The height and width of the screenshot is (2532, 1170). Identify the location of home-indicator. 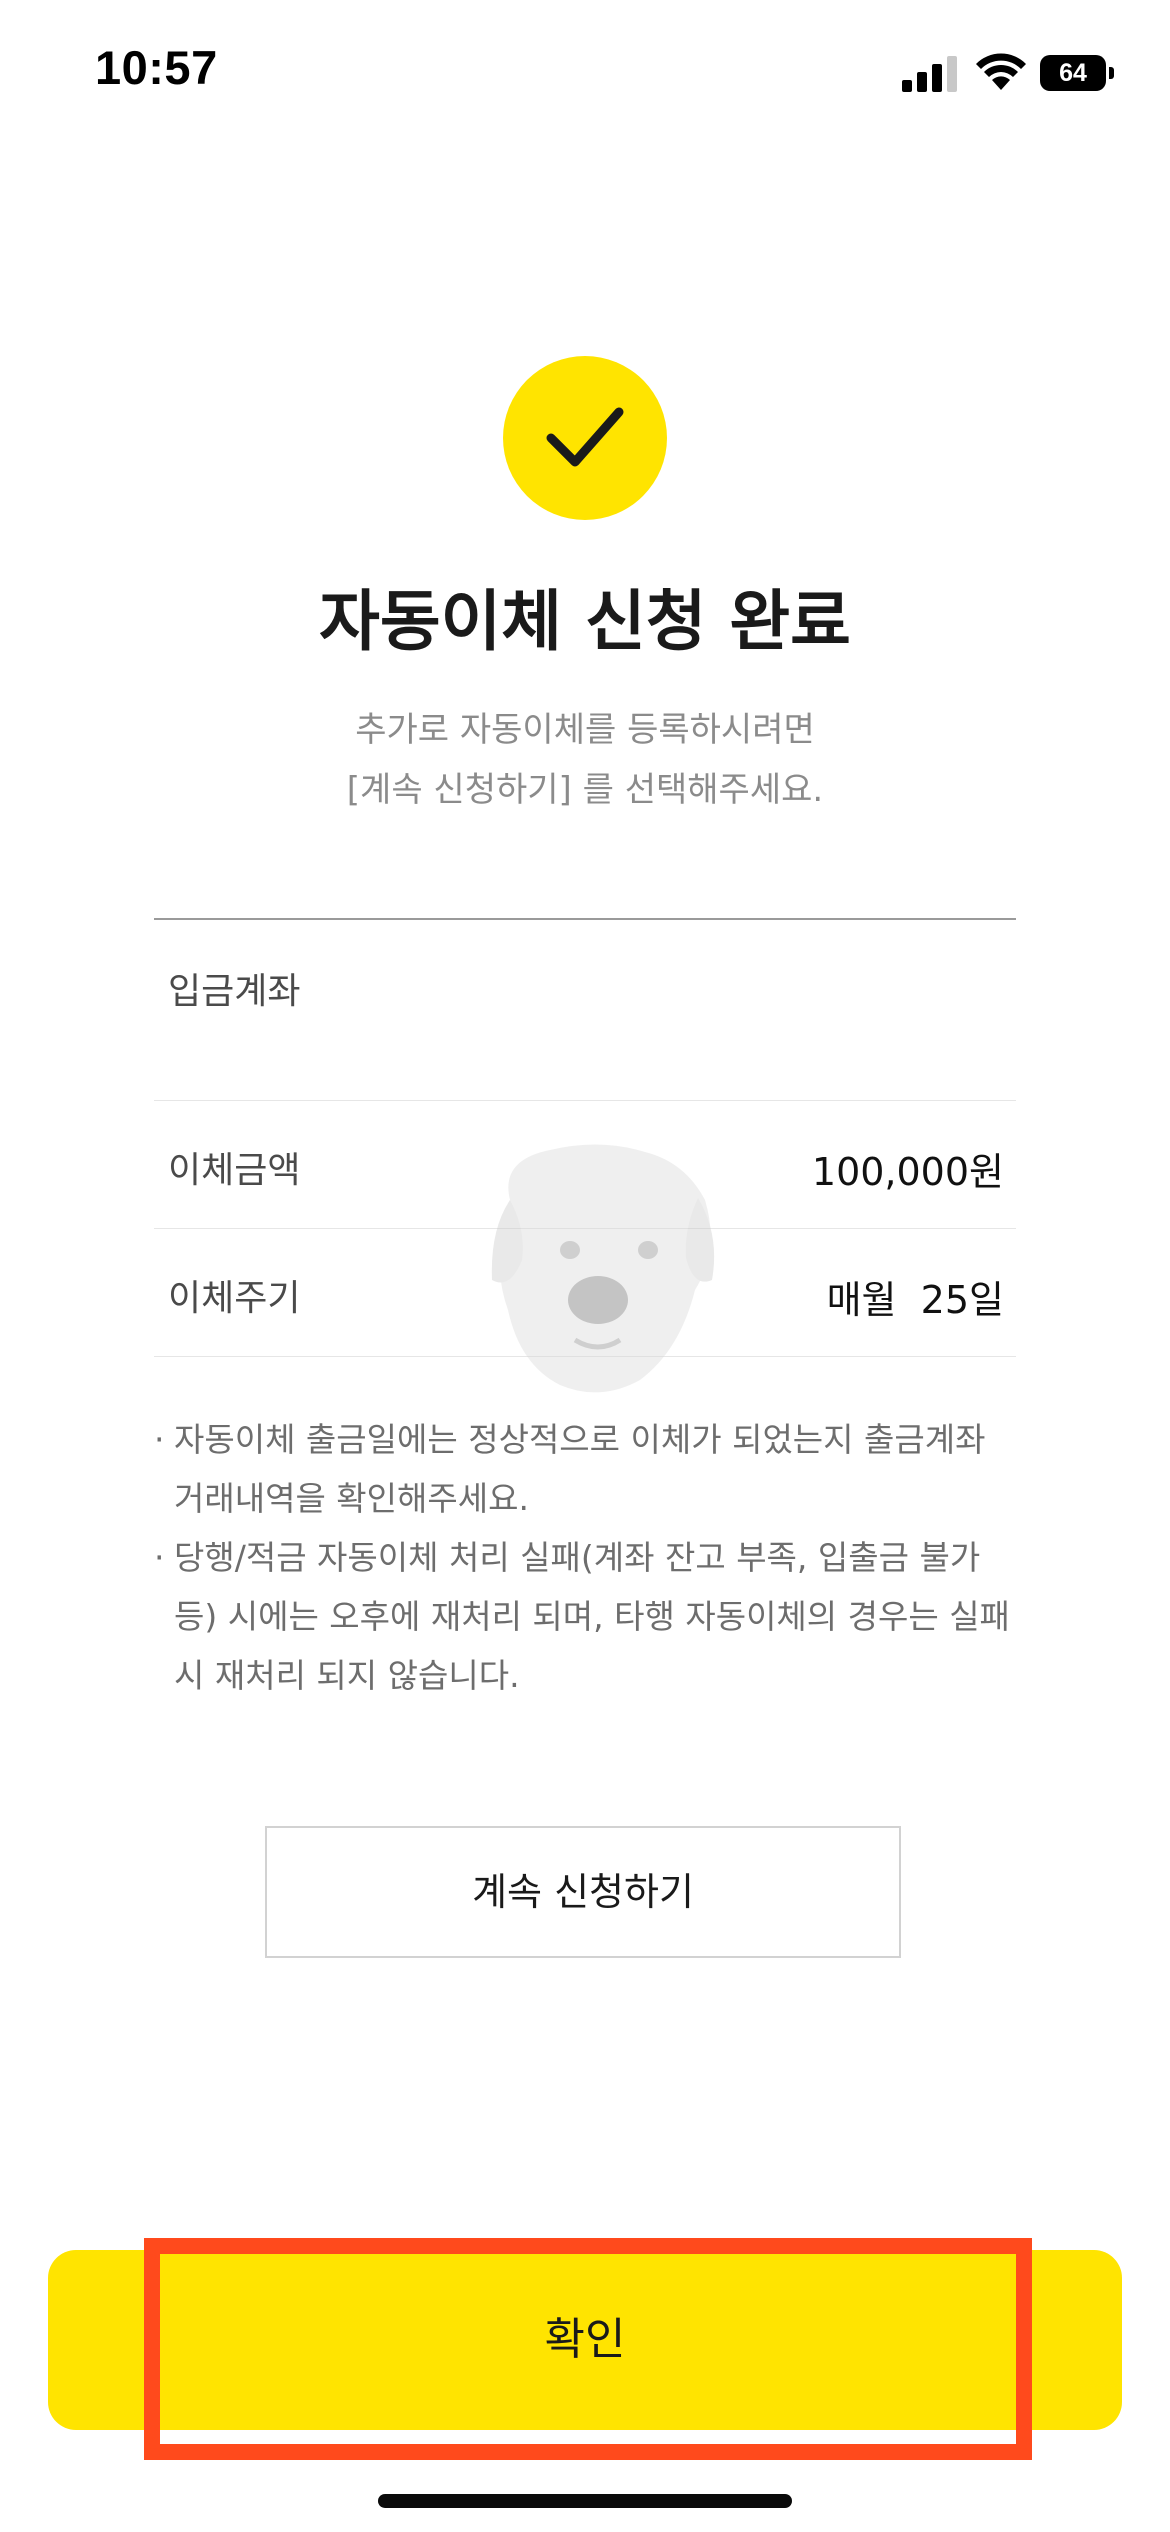
(585, 2501).